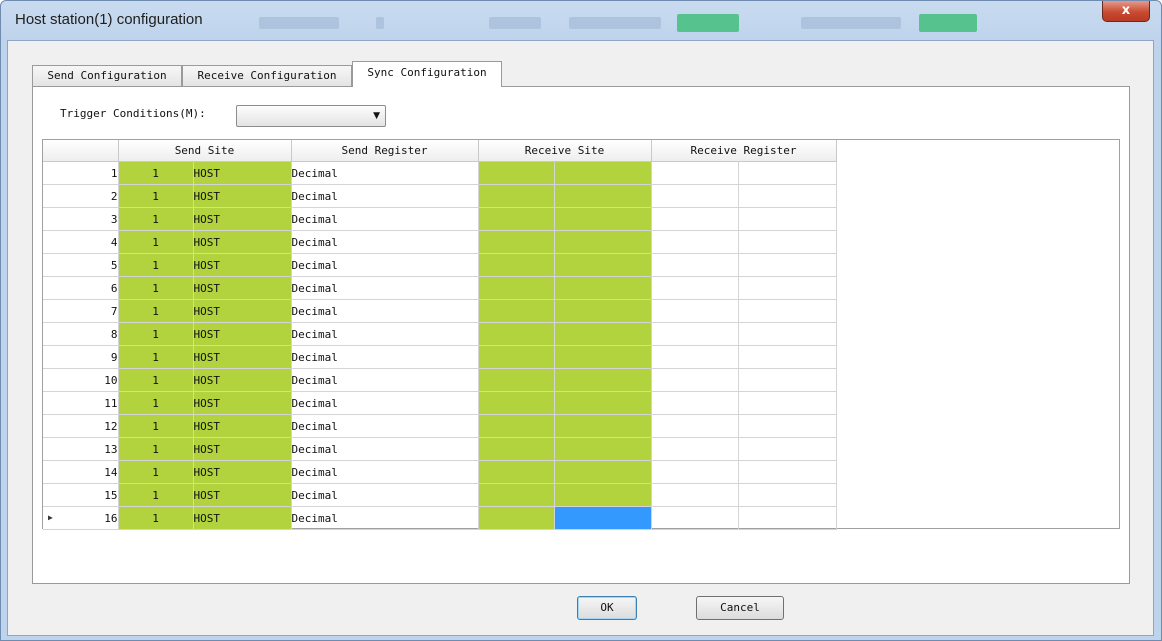 The height and width of the screenshot is (641, 1162). What do you see at coordinates (440, 219) in the screenshot?
I see `table-row: 3 1 HOST Decimal` at bounding box center [440, 219].